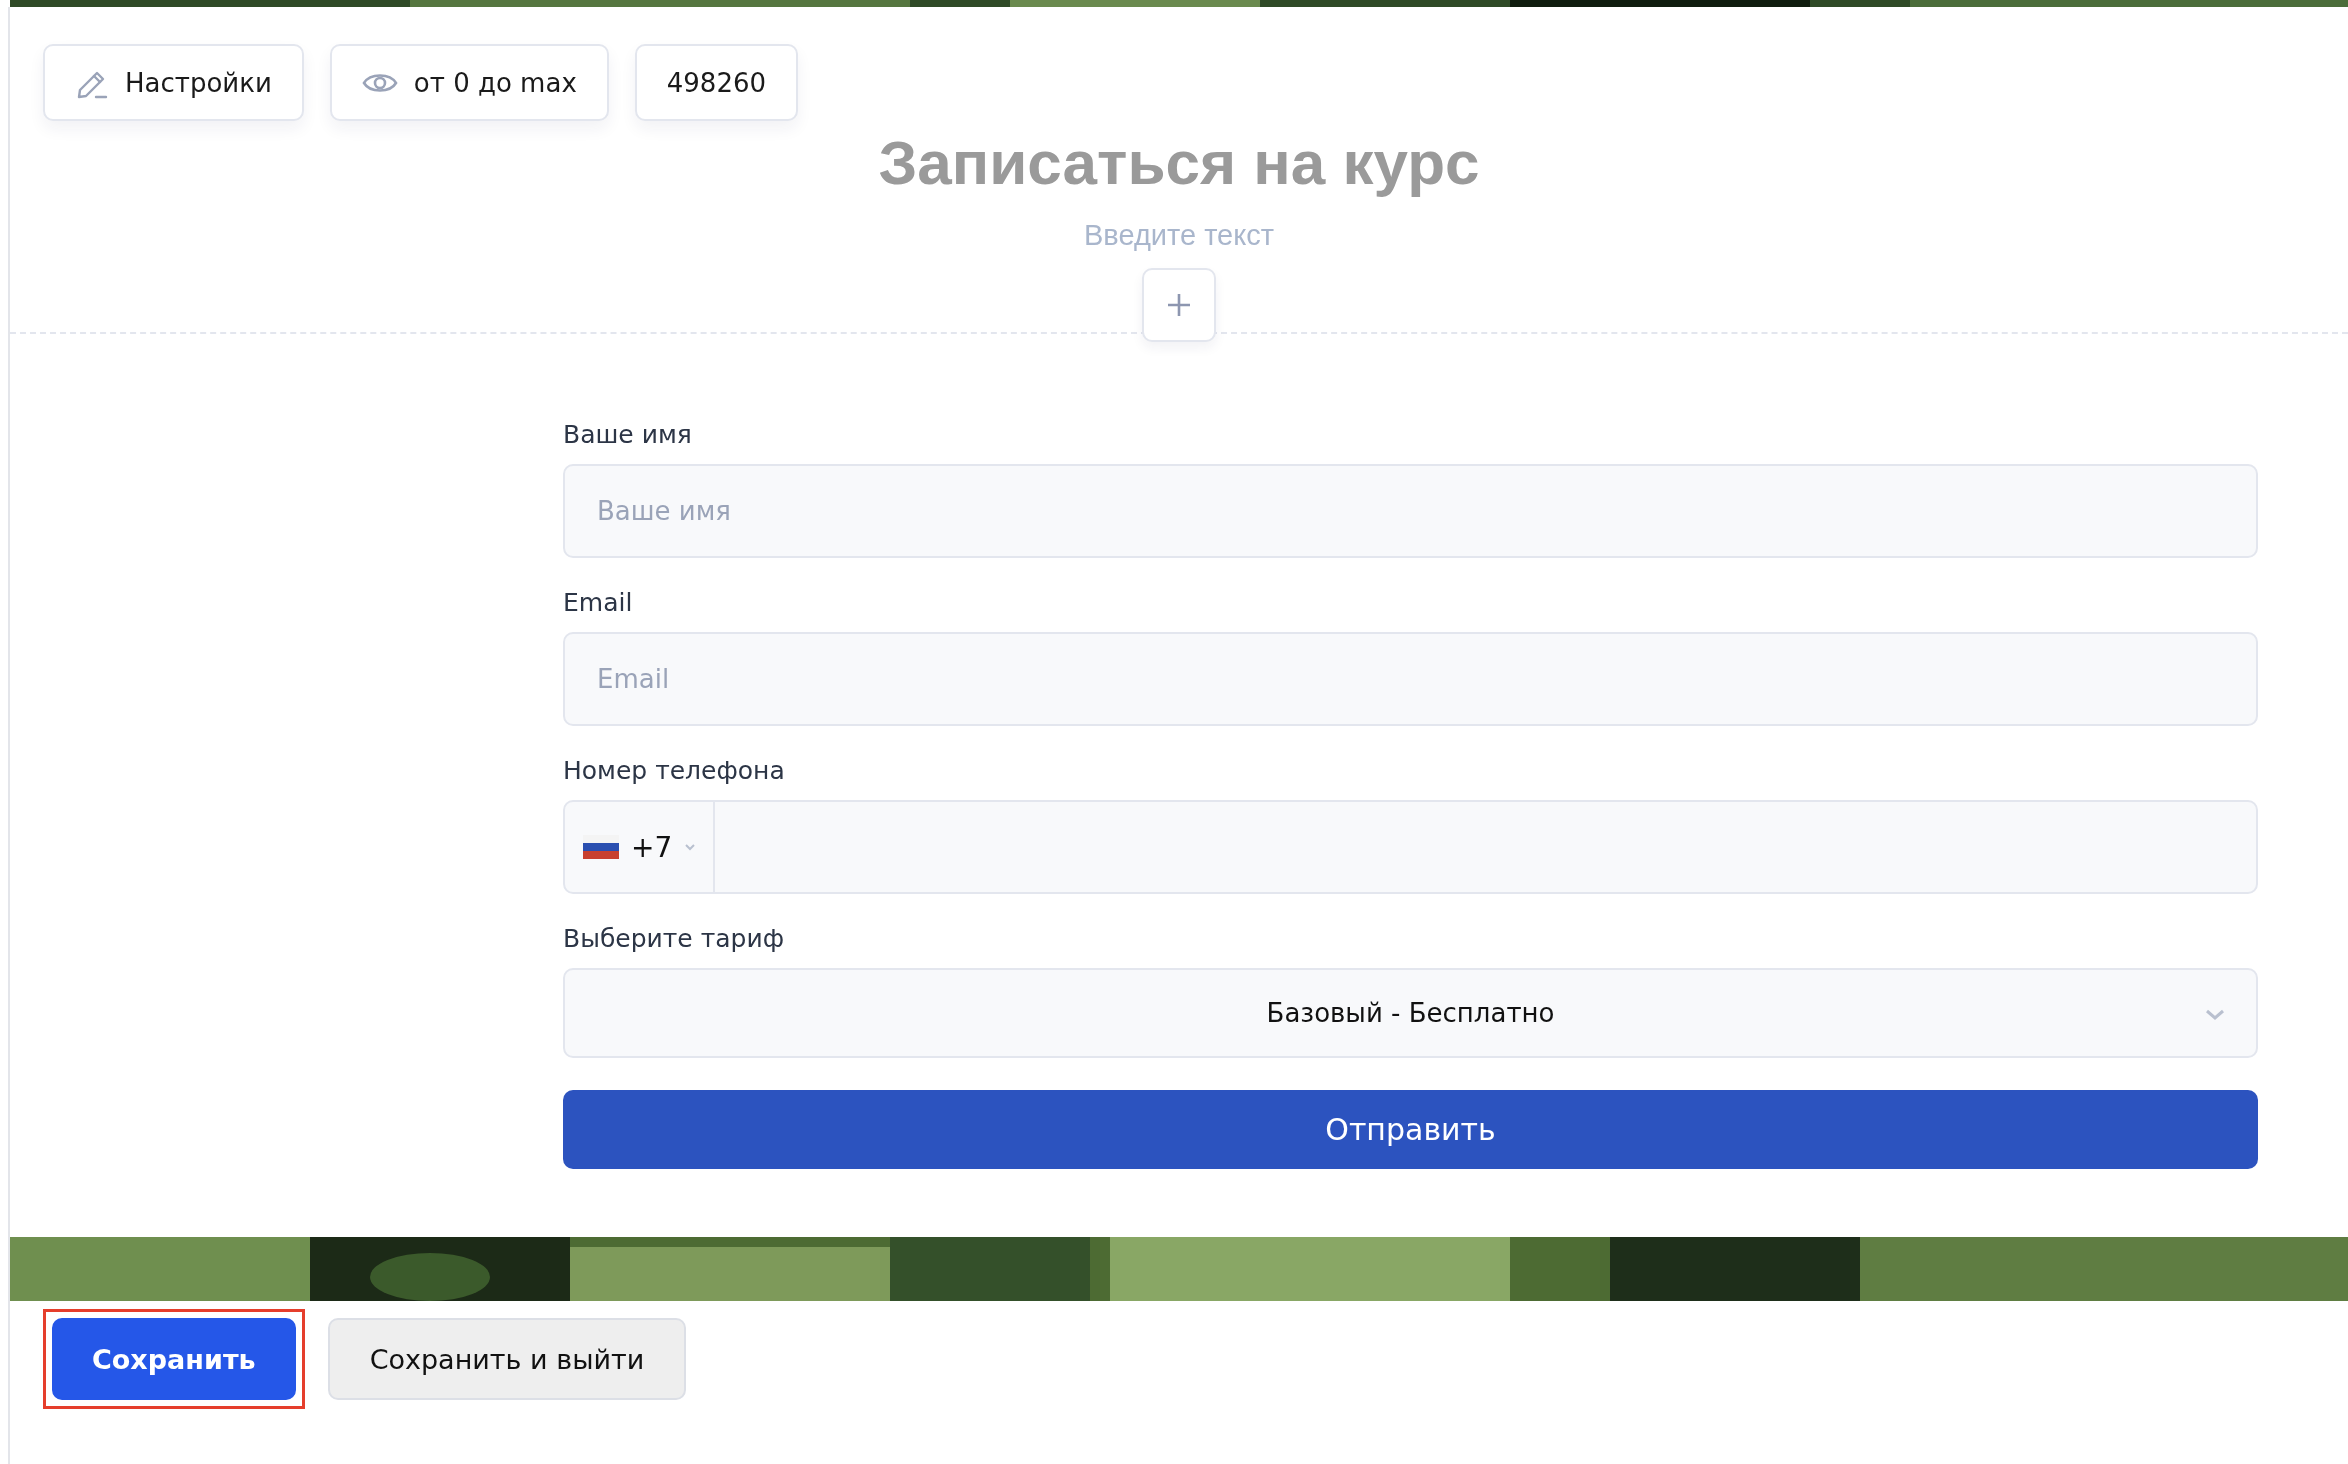  I want to click on input-field: Email, so click(1410, 679).